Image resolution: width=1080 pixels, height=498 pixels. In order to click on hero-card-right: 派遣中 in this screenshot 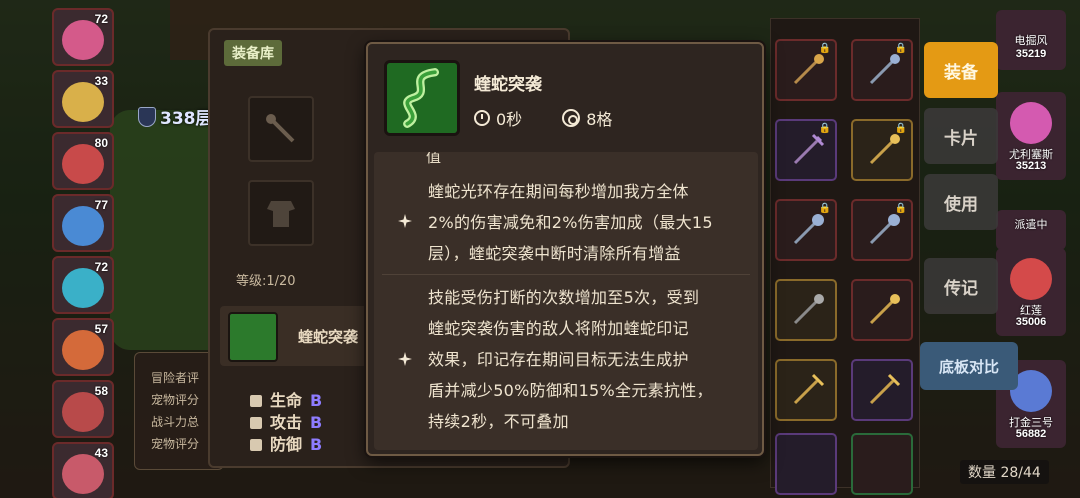, I will do `click(1031, 230)`.